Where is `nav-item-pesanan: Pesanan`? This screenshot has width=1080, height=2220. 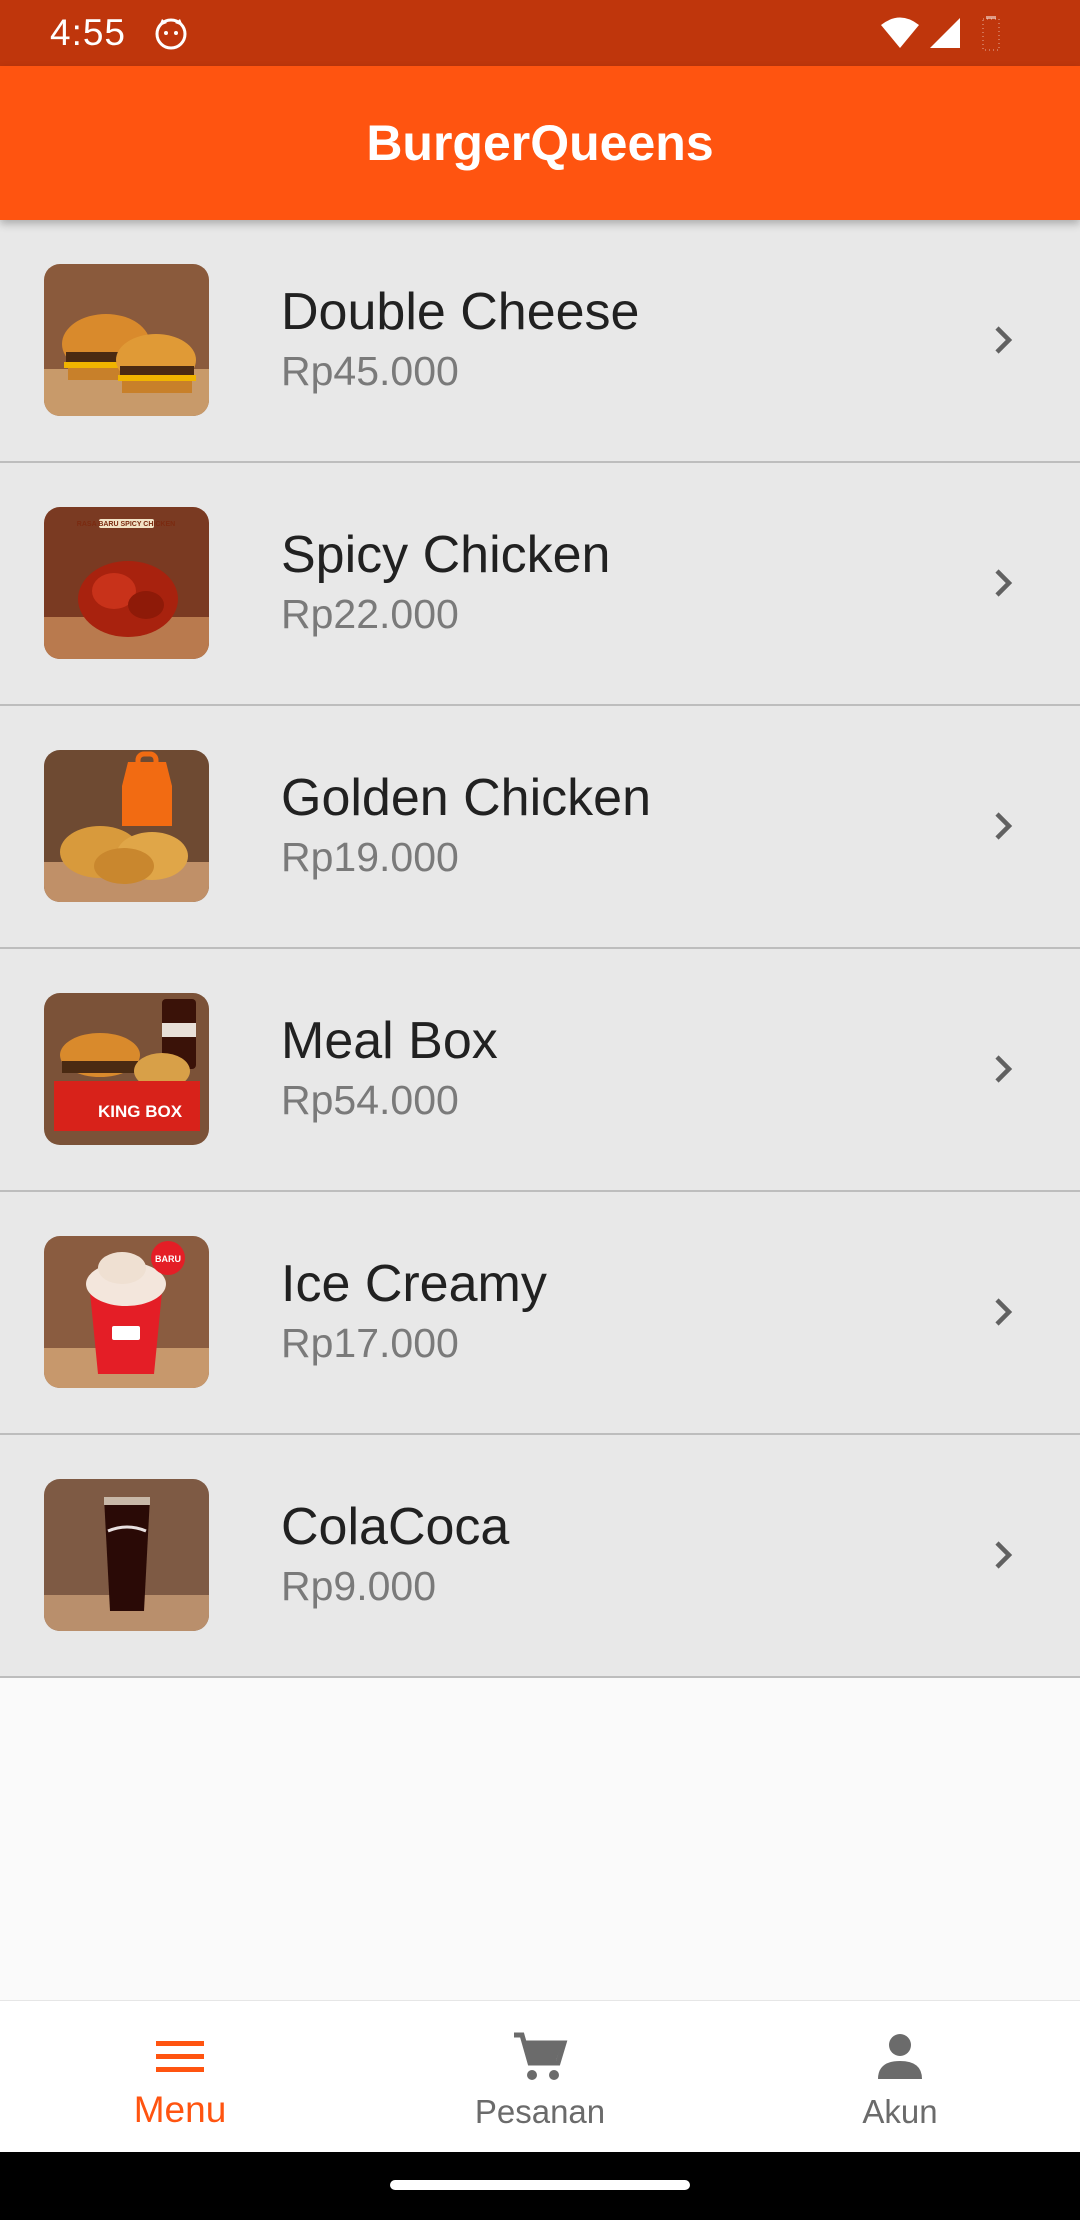 nav-item-pesanan: Pesanan is located at coordinates (540, 2077).